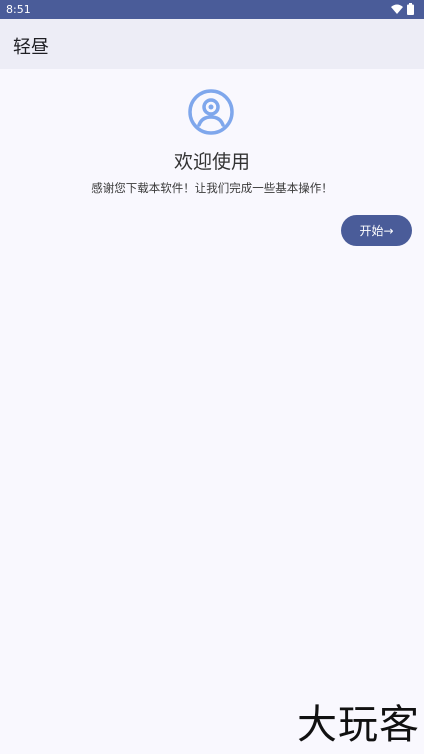 The height and width of the screenshot is (754, 424). I want to click on wifi-icon, so click(397, 9).